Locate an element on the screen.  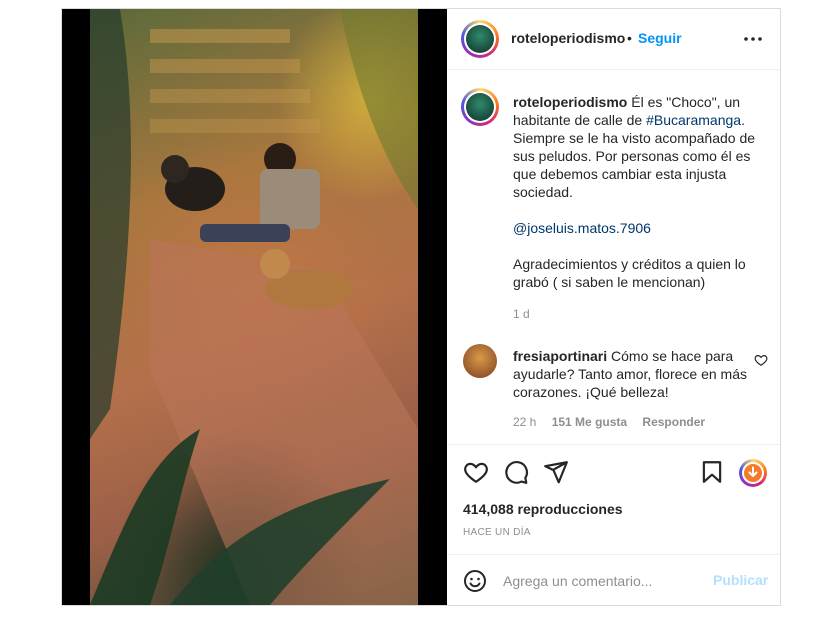
caption-avatar is located at coordinates (480, 107).